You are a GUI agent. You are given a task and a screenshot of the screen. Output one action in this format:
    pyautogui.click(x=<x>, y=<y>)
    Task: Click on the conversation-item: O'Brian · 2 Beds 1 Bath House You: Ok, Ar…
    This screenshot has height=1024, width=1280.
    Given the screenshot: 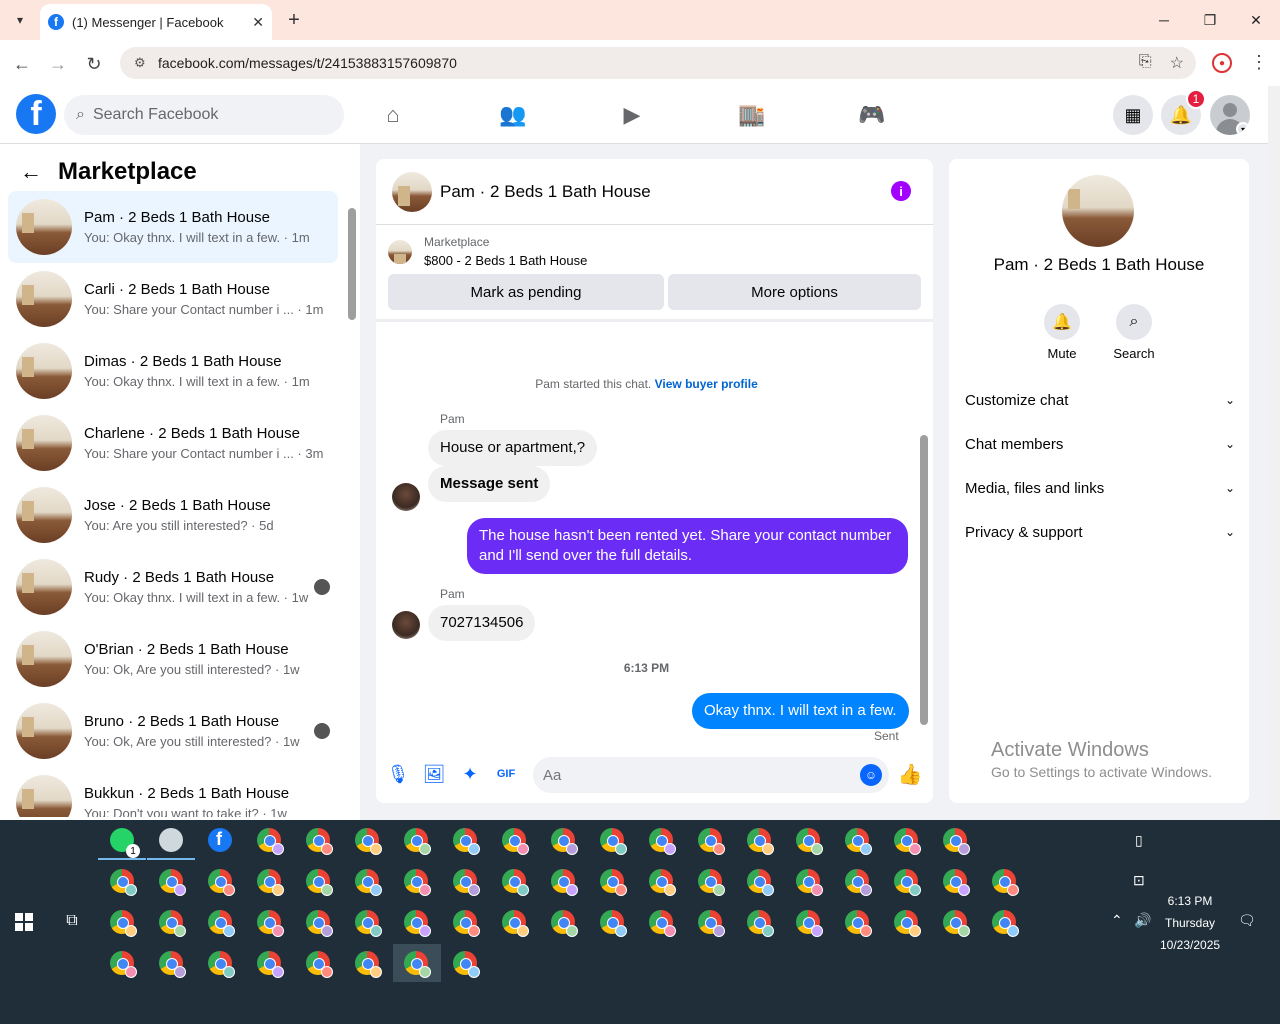 What is the action you would take?
    pyautogui.click(x=173, y=659)
    